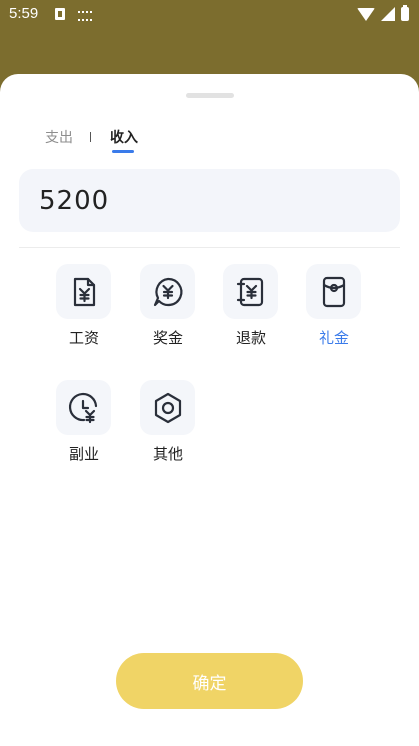 The width and height of the screenshot is (419, 746). I want to click on status-bar: 5:59, so click(209, 15).